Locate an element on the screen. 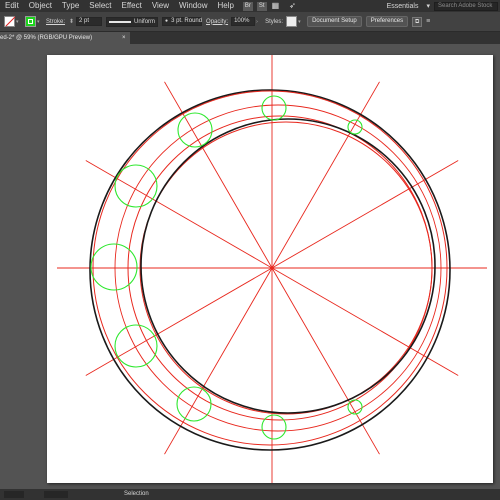 The height and width of the screenshot is (500, 500). graphic-style-swatch is located at coordinates (292, 21).